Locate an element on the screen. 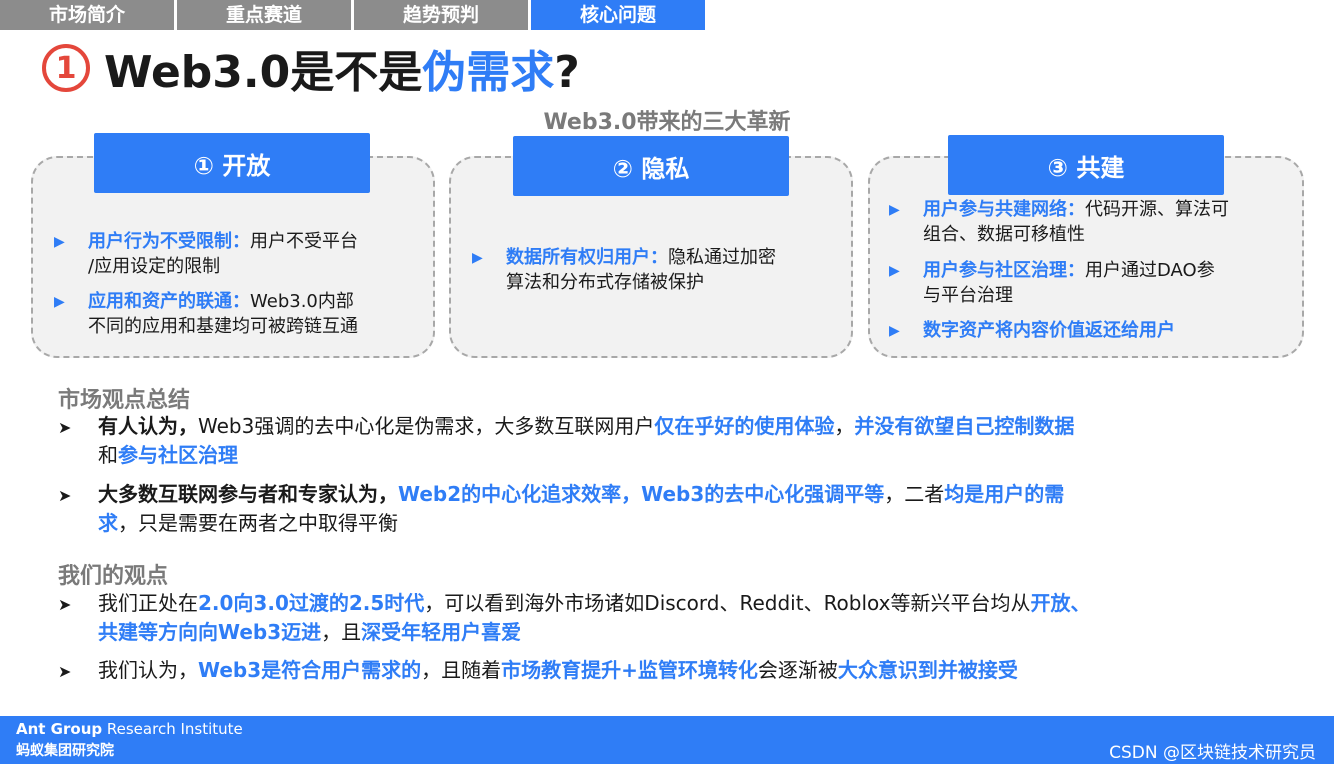 The image size is (1334, 770). csdn-watermark: CSDN @区块链技术研究员 is located at coordinates (1212, 753).